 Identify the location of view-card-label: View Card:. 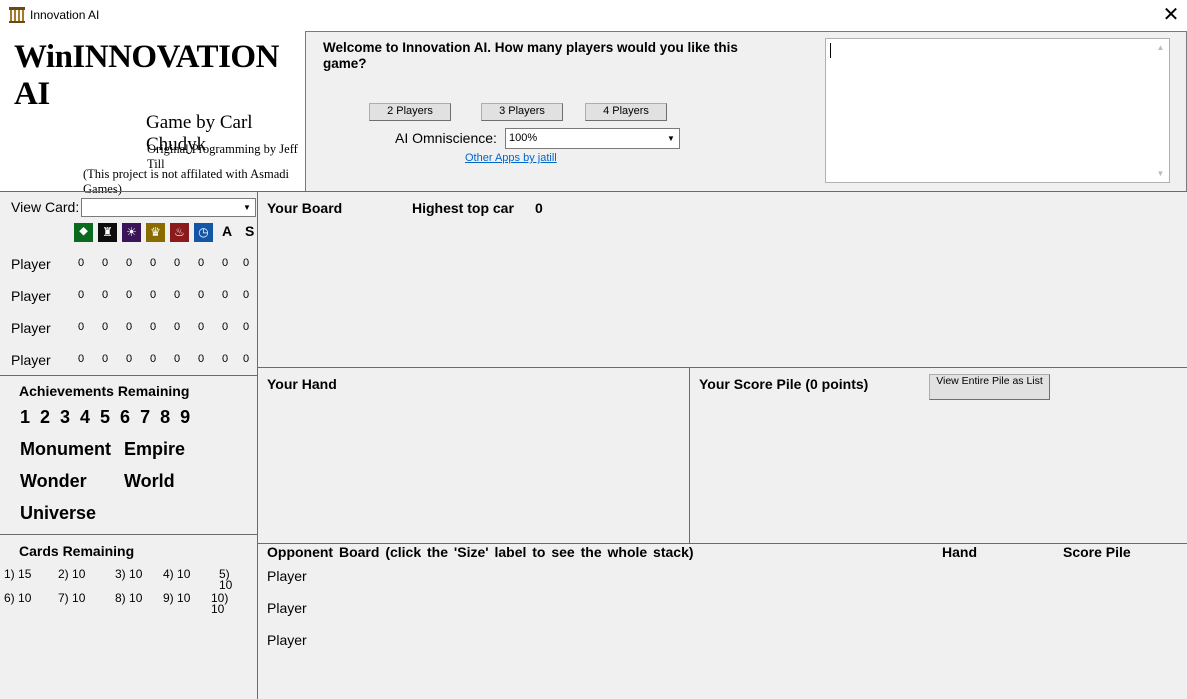
(45, 207).